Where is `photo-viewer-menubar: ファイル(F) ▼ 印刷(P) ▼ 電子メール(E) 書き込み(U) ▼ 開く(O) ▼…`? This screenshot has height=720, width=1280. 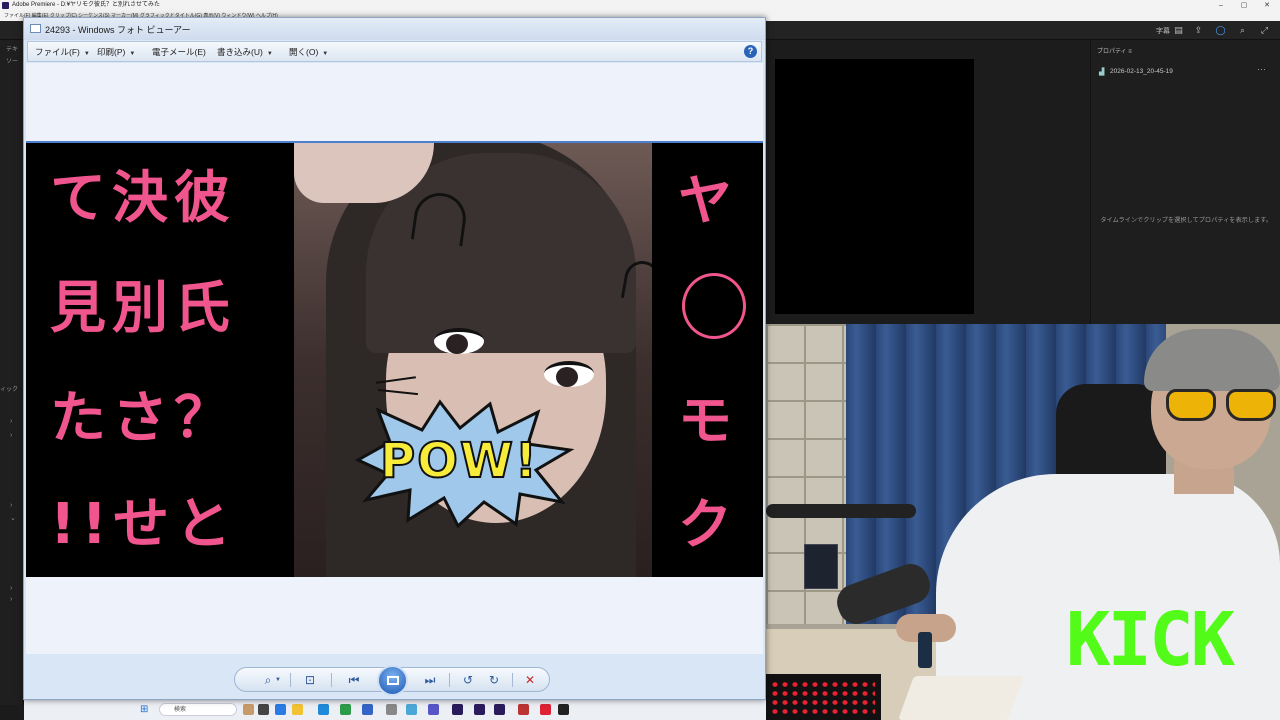
photo-viewer-menubar: ファイル(F) ▼ 印刷(P) ▼ 電子メール(E) 書き込み(U) ▼ 開く(O) ▼… is located at coordinates (394, 51).